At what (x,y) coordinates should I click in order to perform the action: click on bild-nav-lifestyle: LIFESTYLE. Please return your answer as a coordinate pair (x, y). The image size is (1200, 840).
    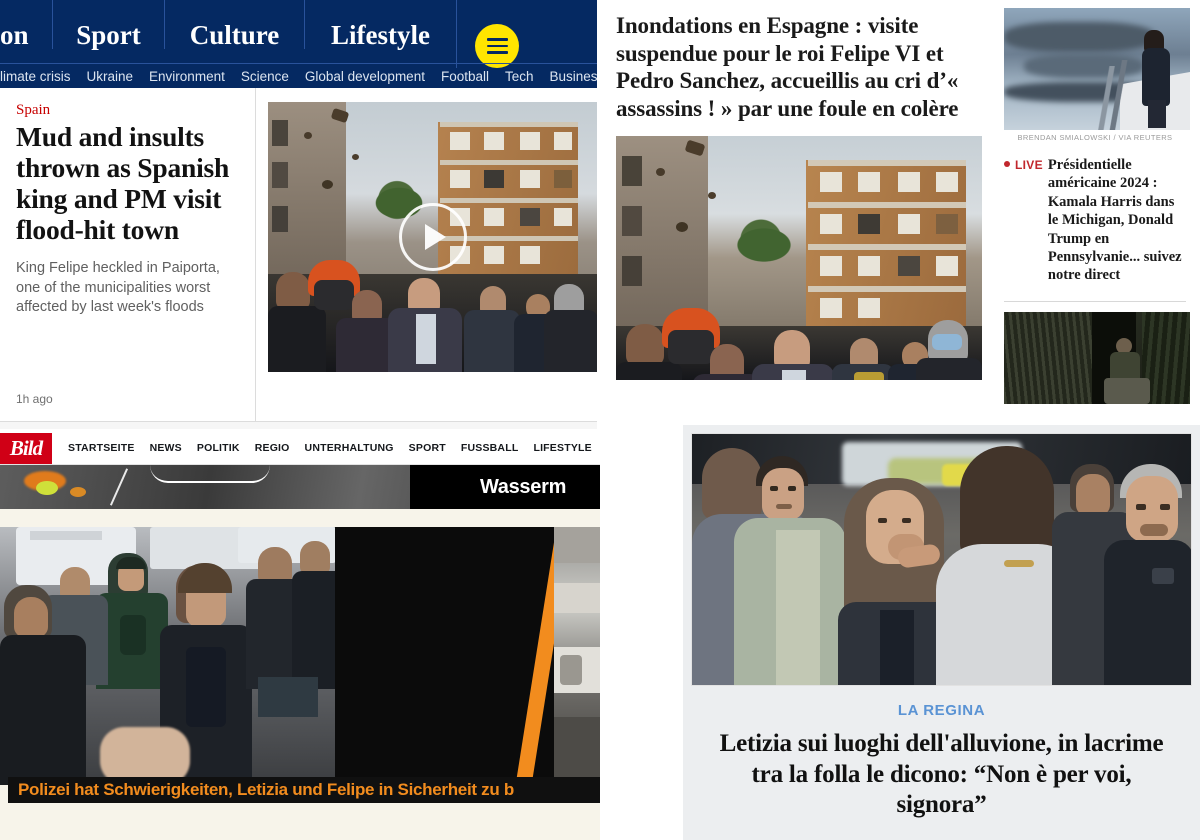
    Looking at the image, I should click on (562, 448).